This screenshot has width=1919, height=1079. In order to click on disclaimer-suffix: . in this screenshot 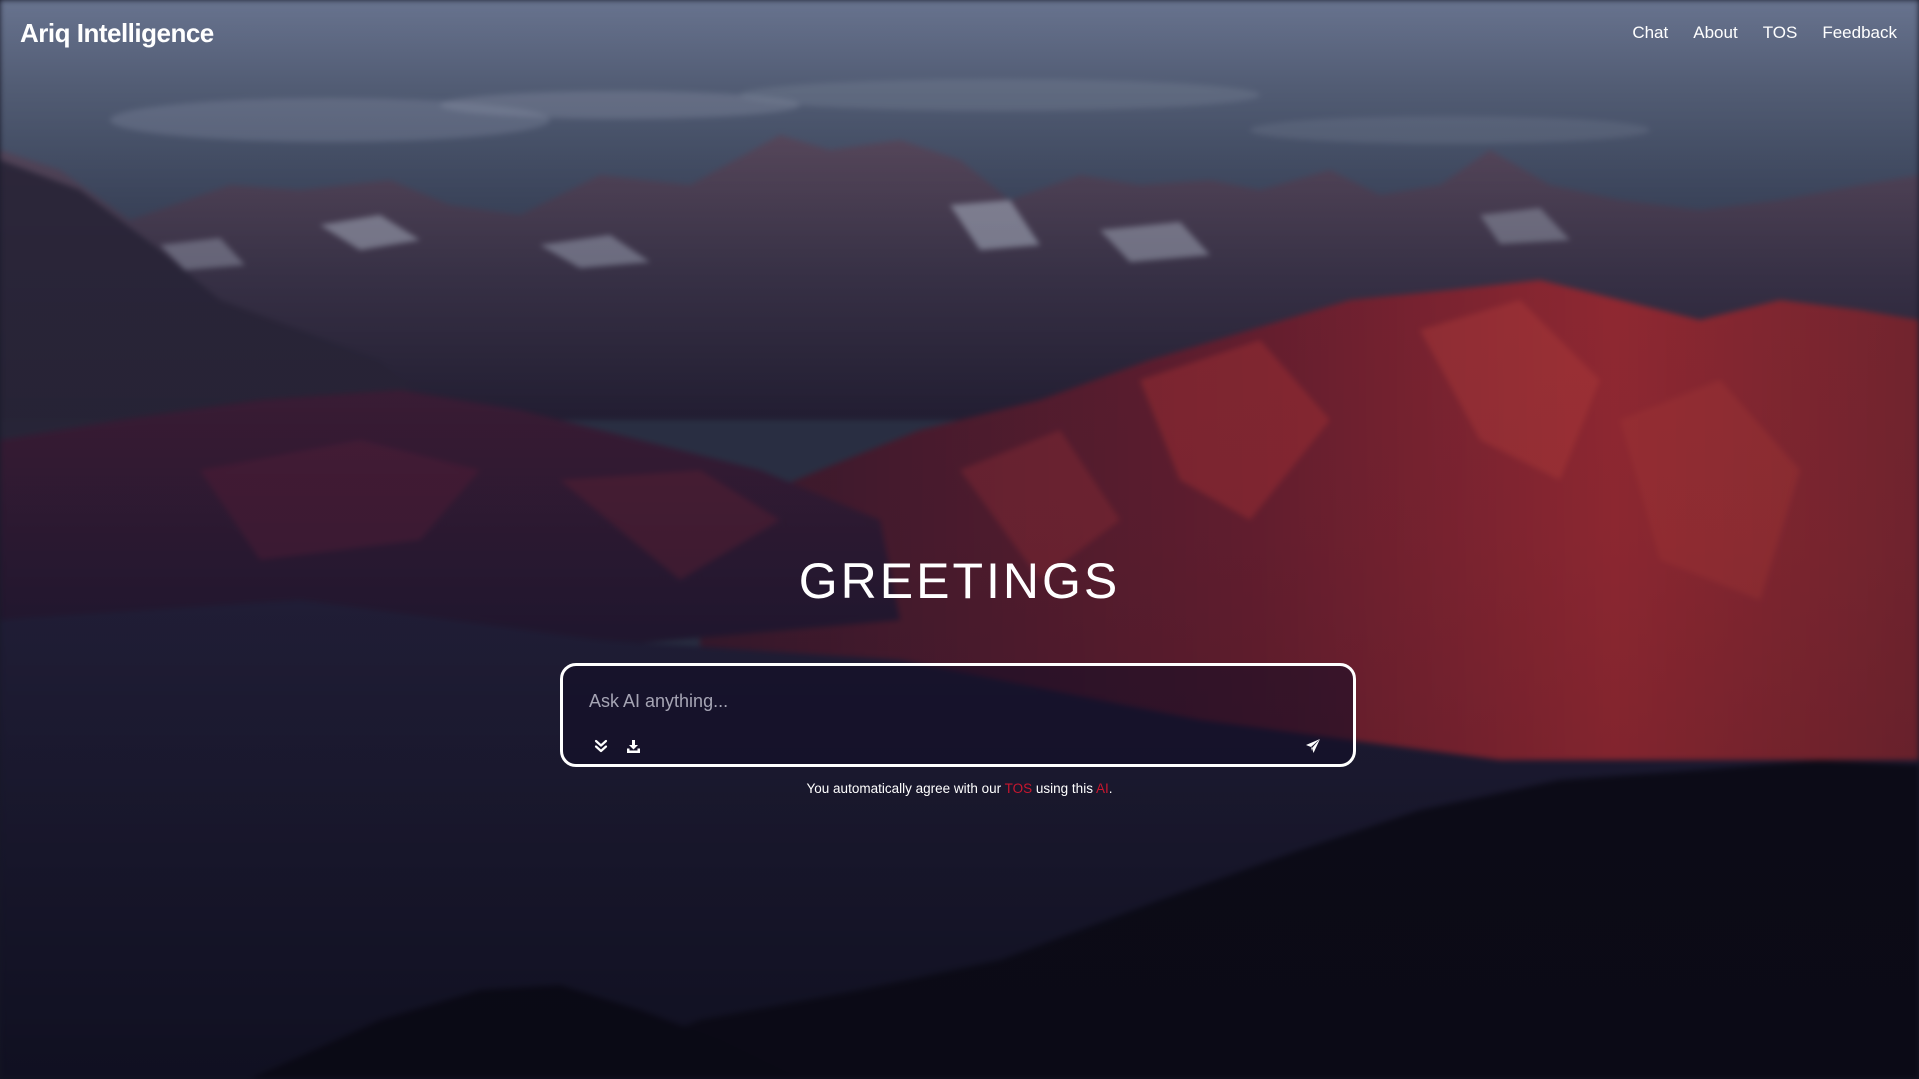, I will do `click(1110, 788)`.